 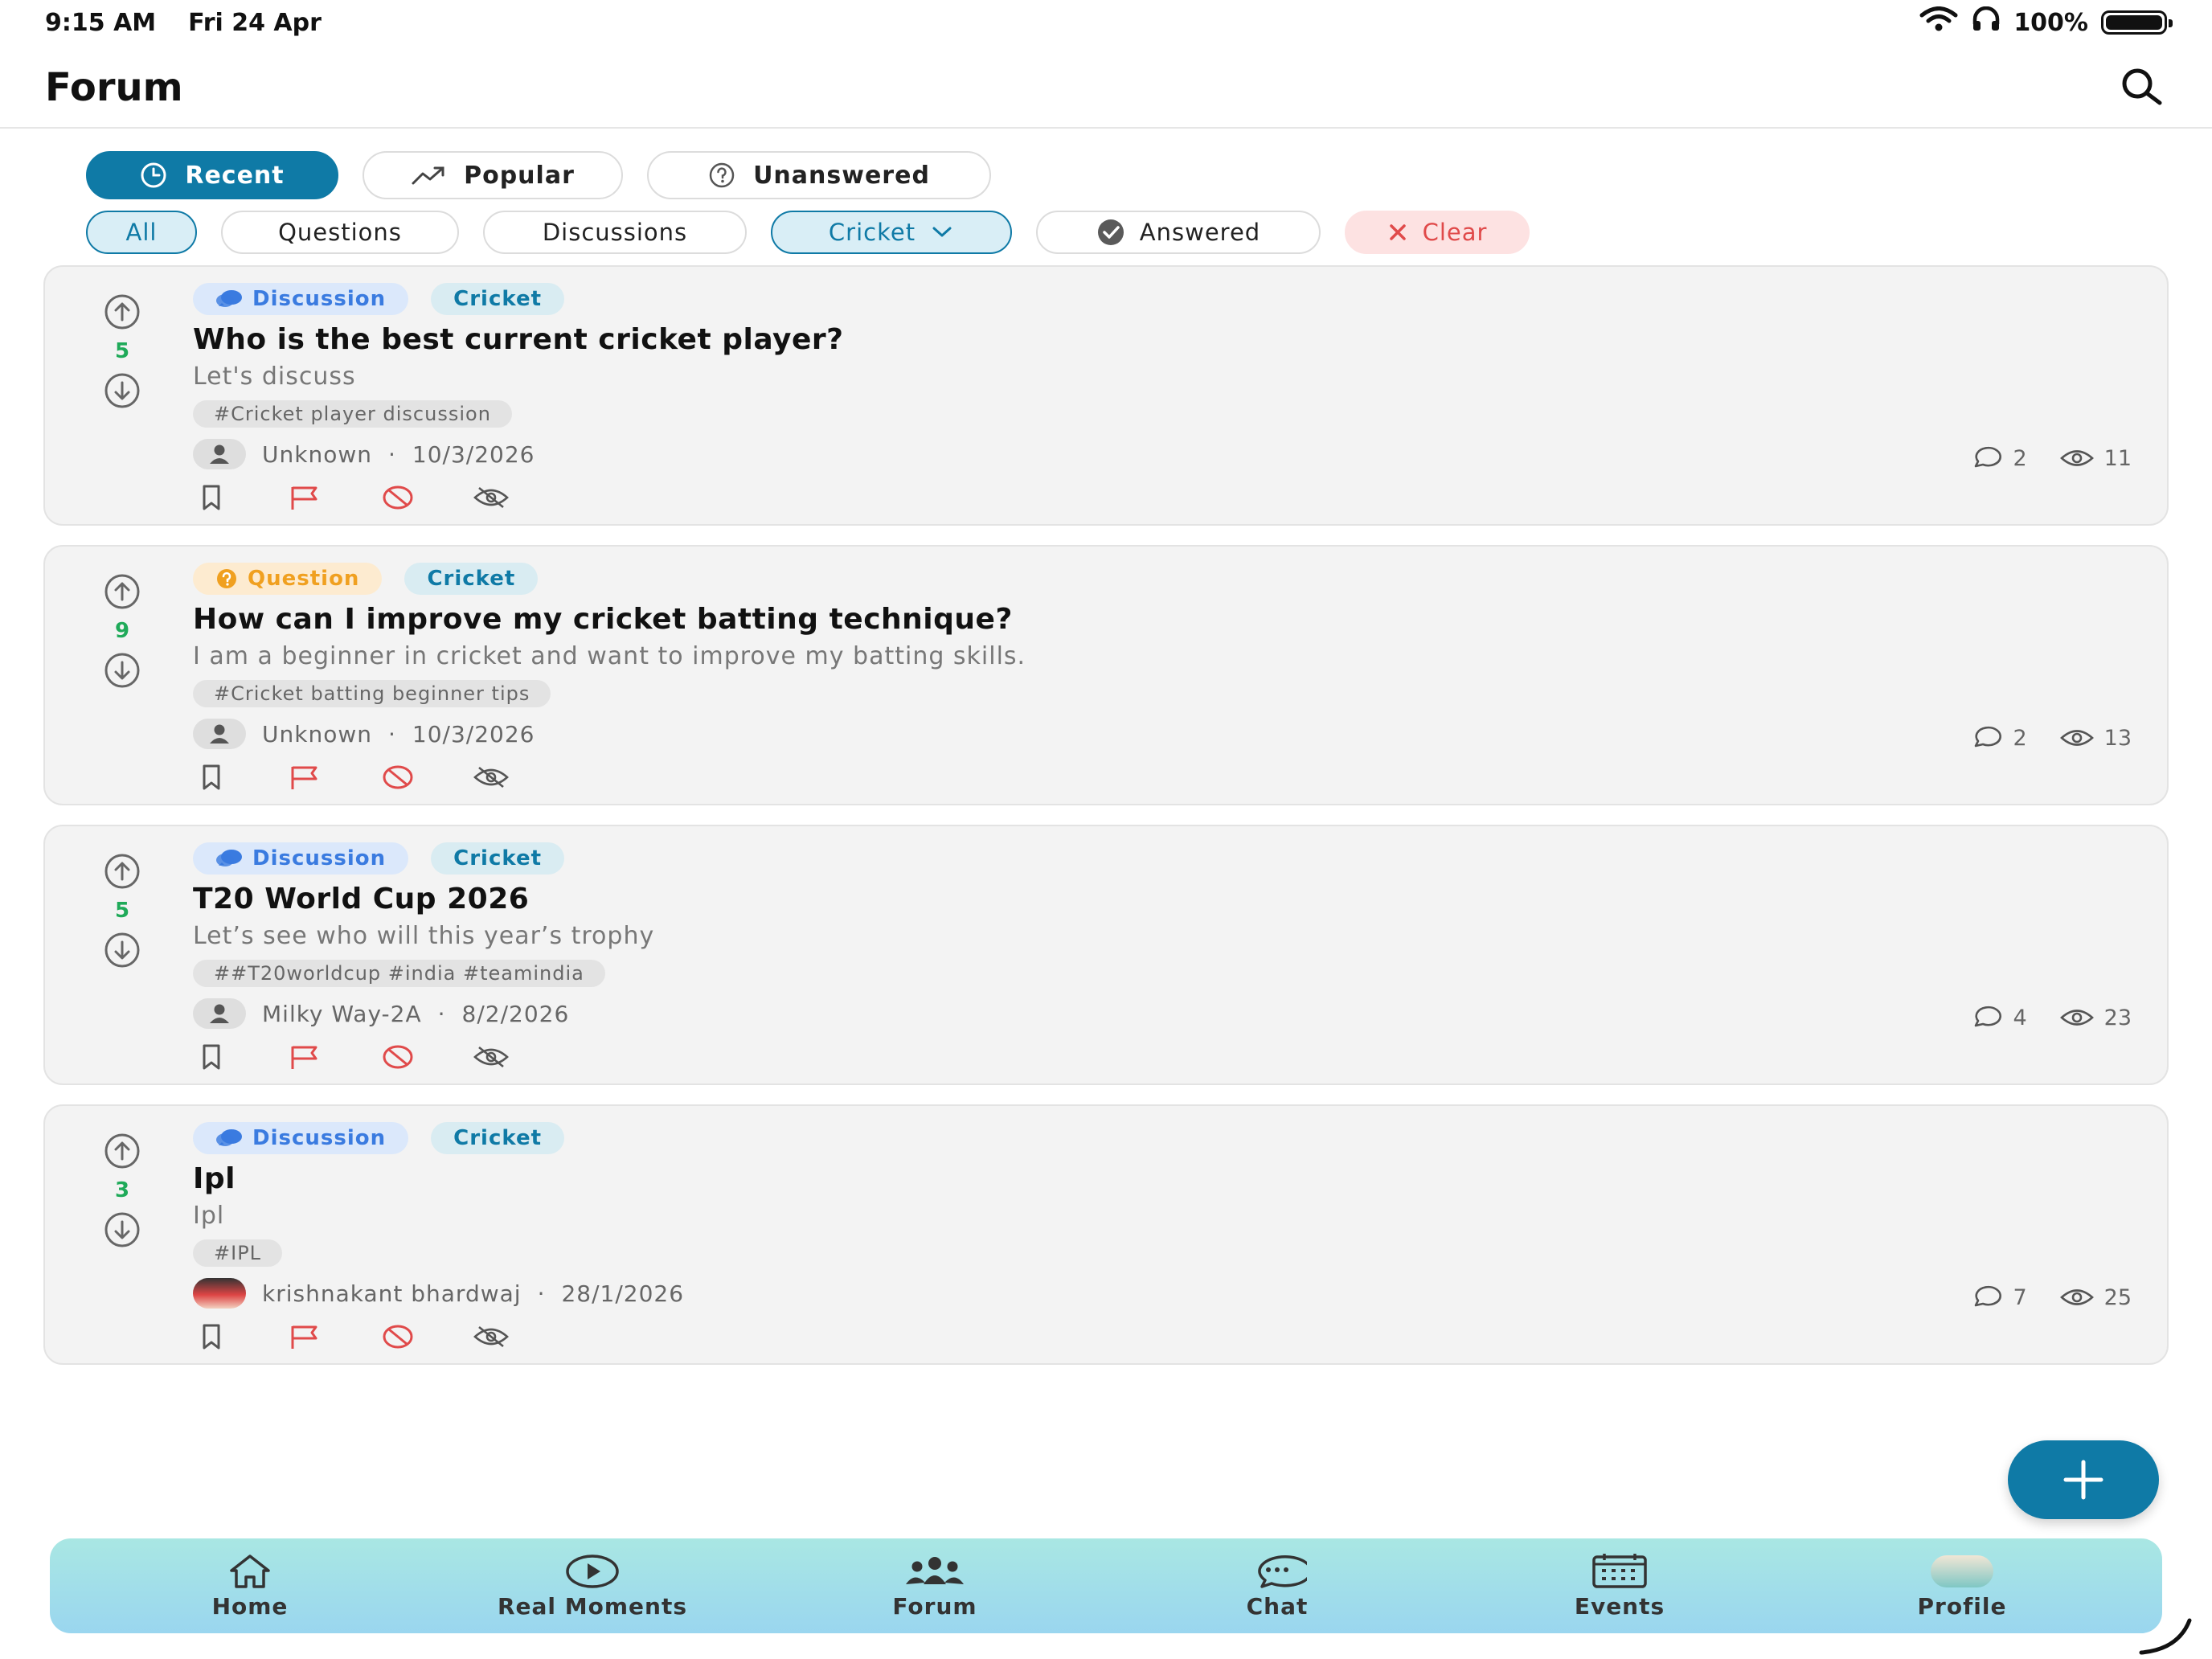 I want to click on search-button, so click(x=2141, y=87).